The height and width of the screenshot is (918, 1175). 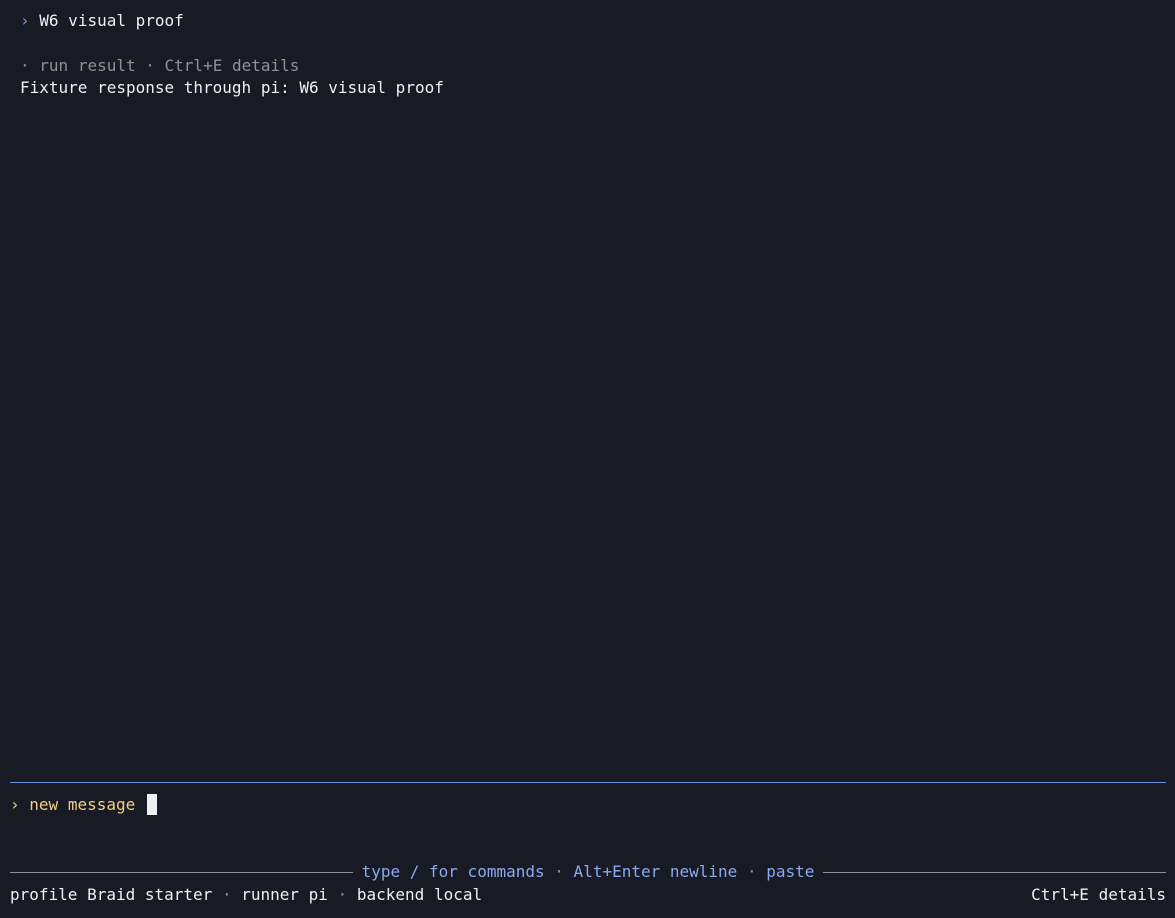 What do you see at coordinates (994, 872) in the screenshot?
I see `hint-rule-right` at bounding box center [994, 872].